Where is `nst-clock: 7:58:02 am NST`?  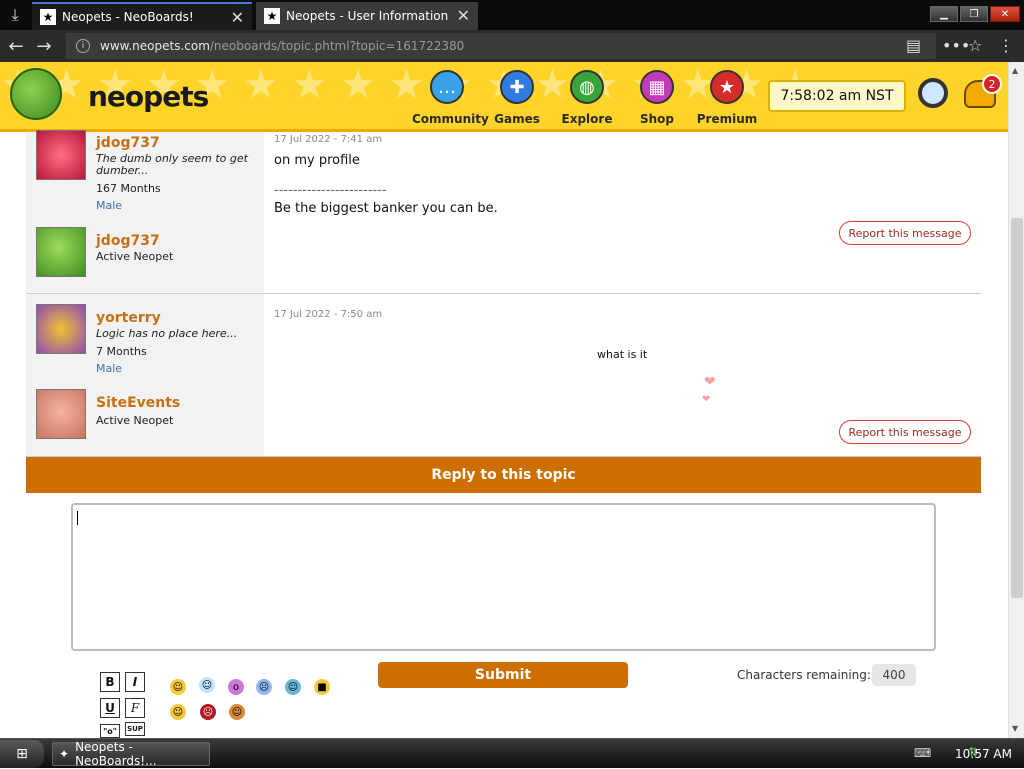 nst-clock: 7:58:02 am NST is located at coordinates (837, 96).